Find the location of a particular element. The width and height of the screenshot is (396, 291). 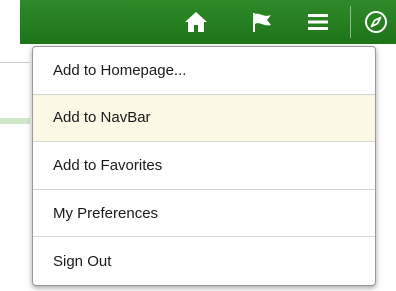

background-strip is located at coordinates (15, 121).